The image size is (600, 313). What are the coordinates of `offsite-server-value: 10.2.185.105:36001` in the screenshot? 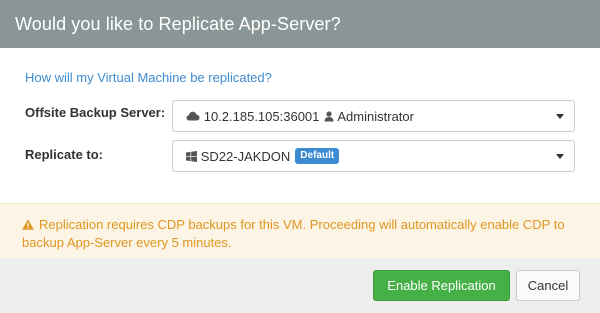 It's located at (261, 116).